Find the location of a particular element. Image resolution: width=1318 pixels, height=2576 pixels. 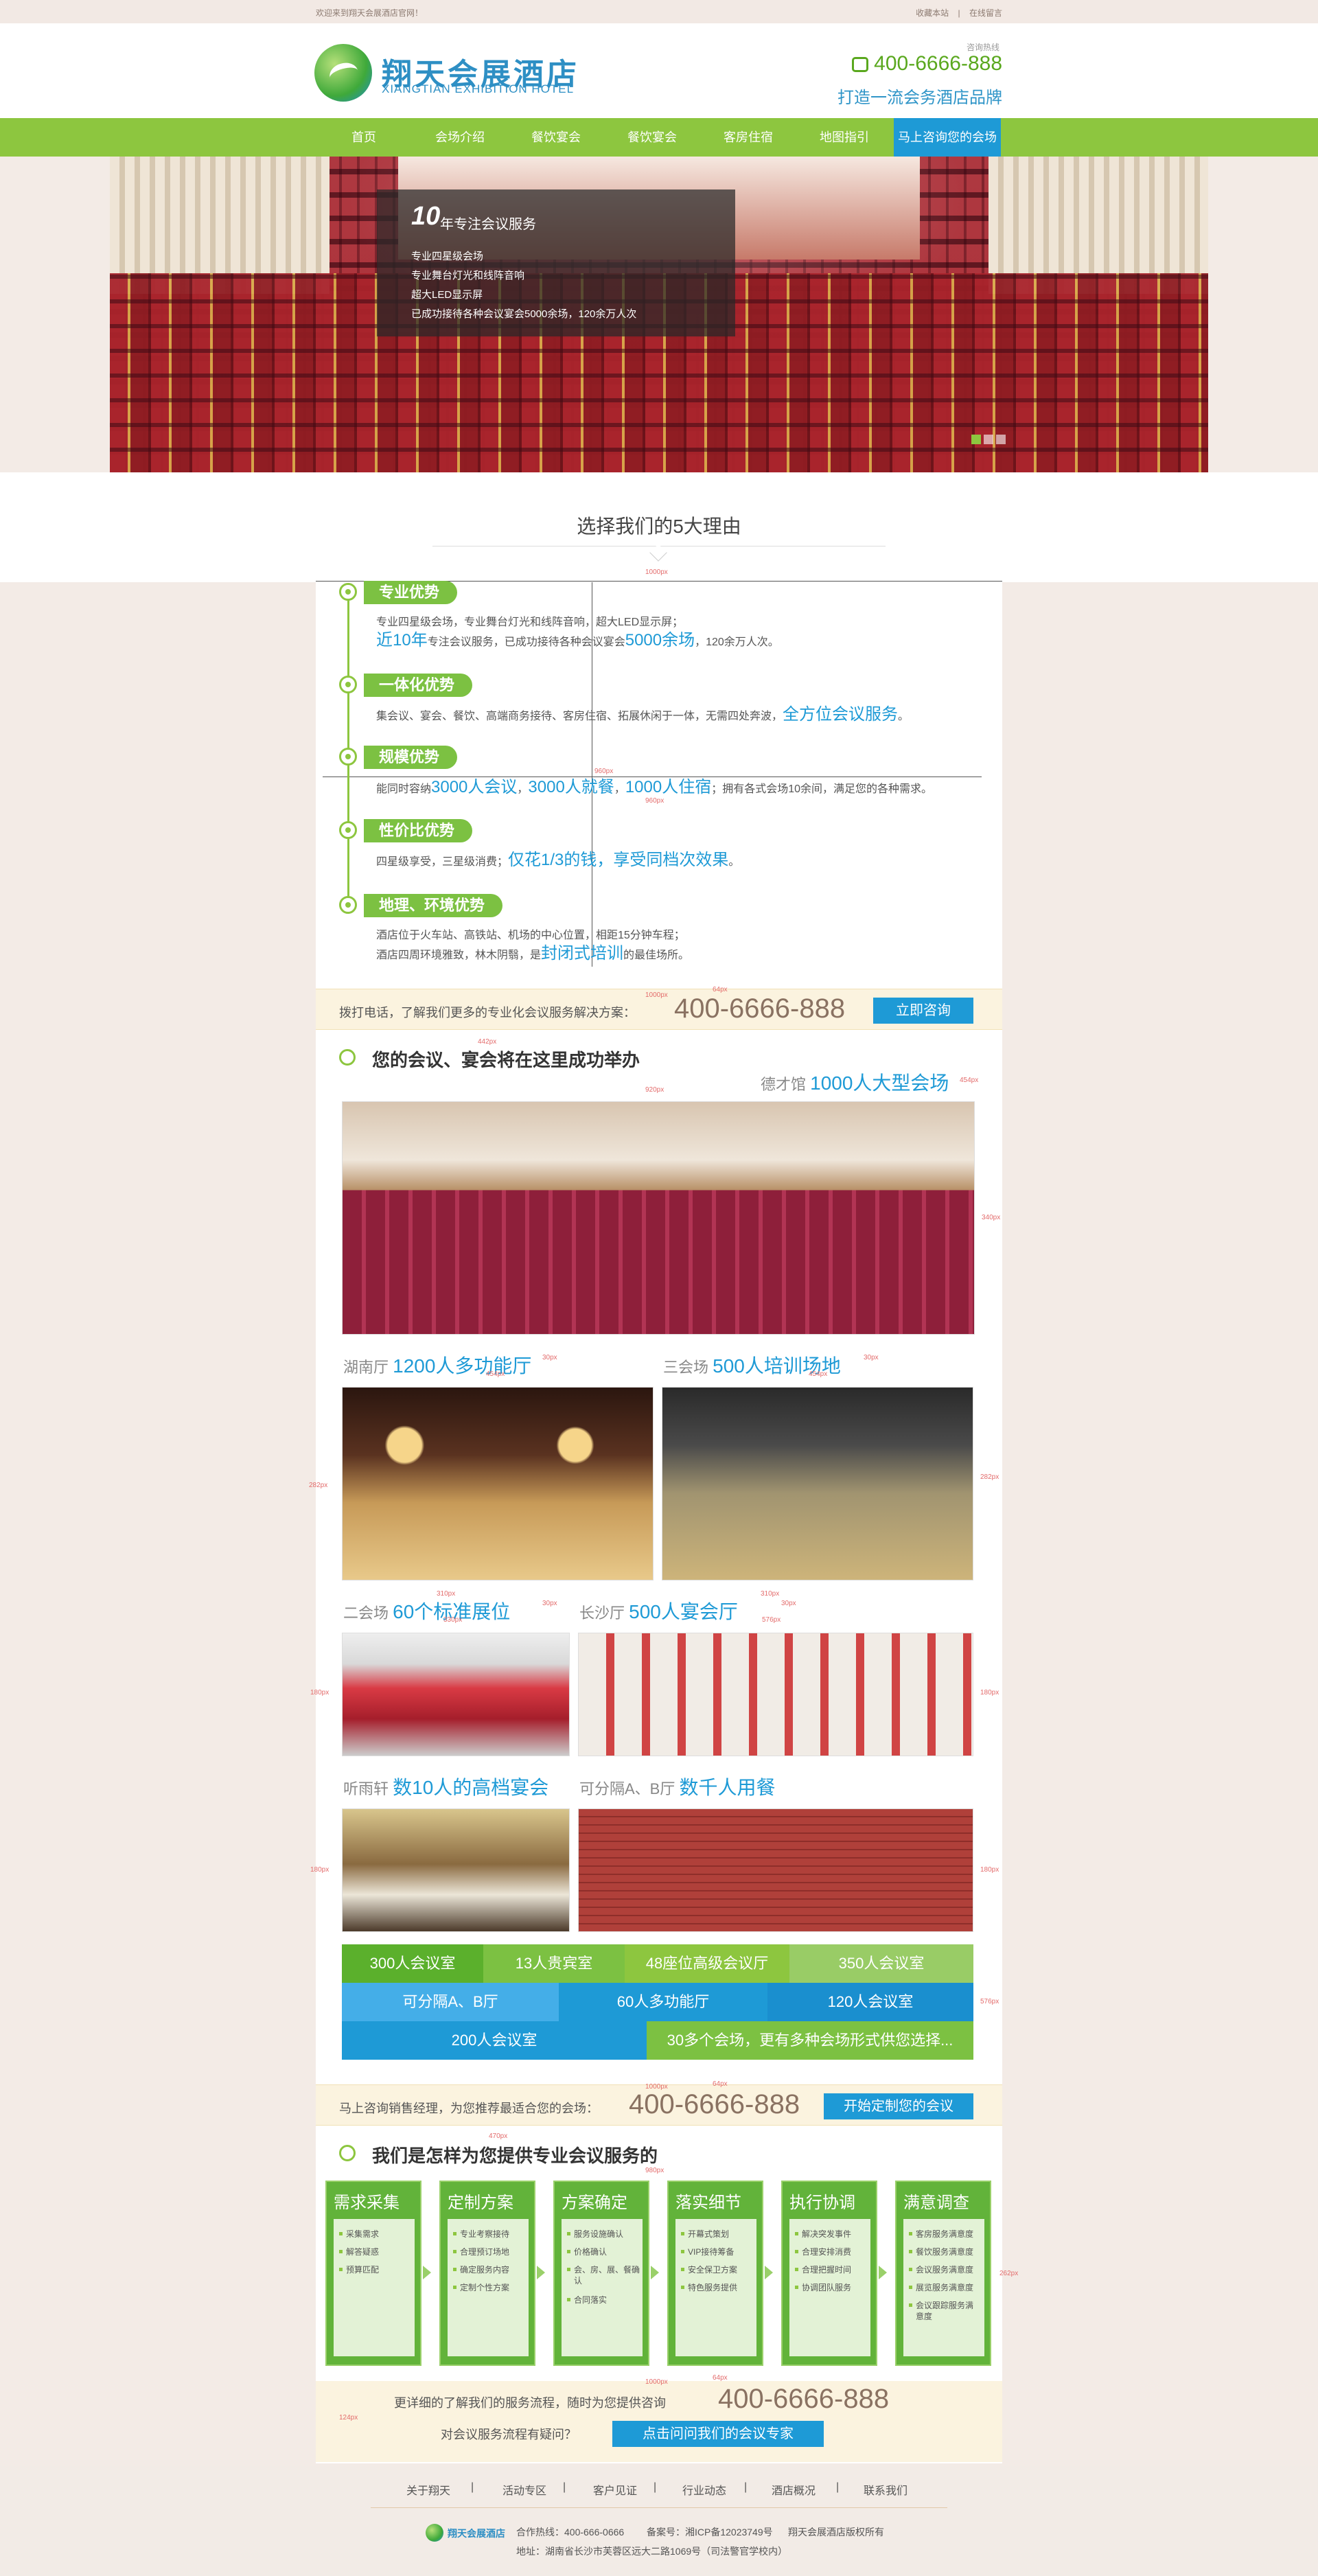

venue-name: 长沙厅 is located at coordinates (602, 1613).